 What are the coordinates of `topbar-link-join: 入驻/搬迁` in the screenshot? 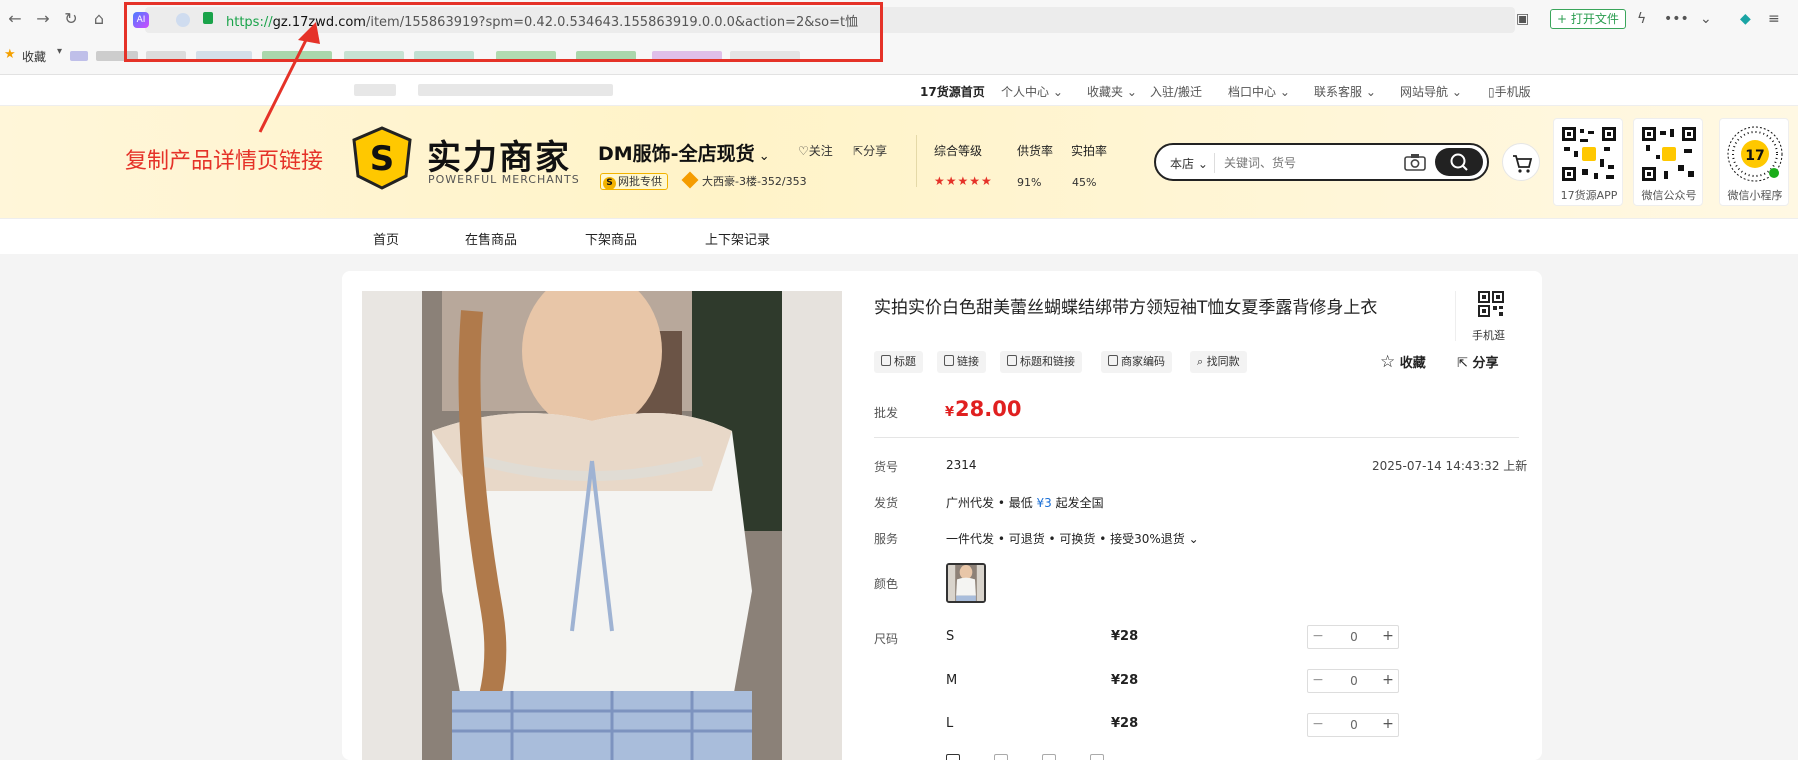 It's located at (1176, 91).